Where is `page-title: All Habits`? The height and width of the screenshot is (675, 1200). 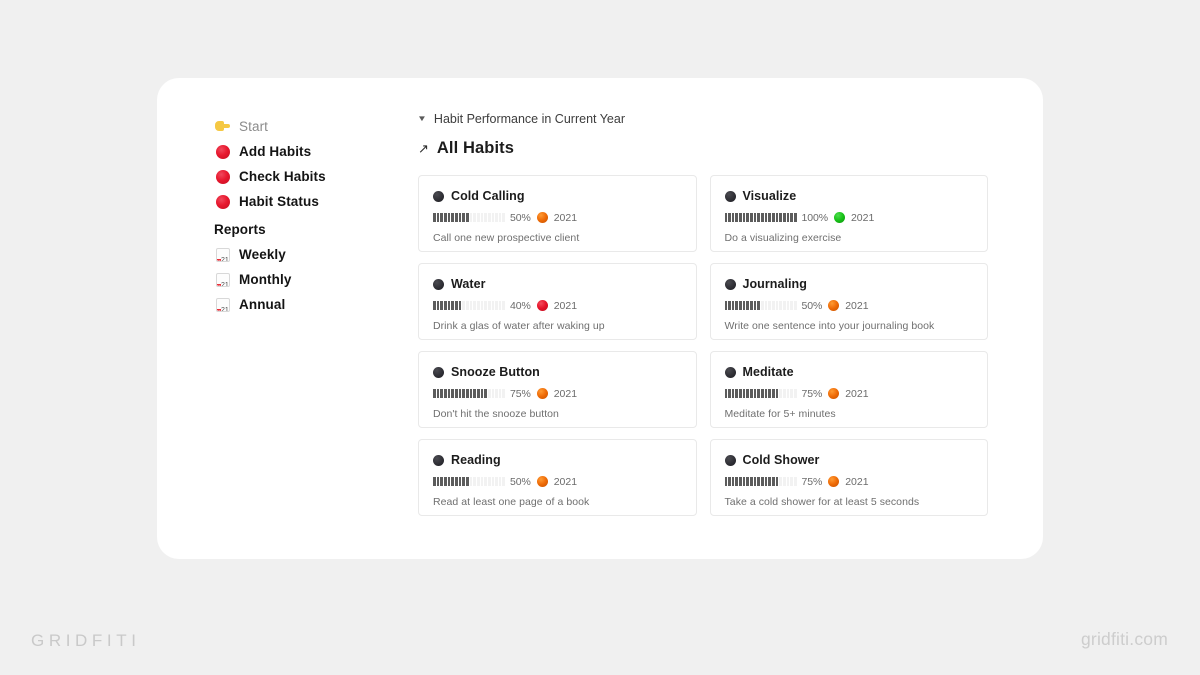
page-title: All Habits is located at coordinates (475, 148).